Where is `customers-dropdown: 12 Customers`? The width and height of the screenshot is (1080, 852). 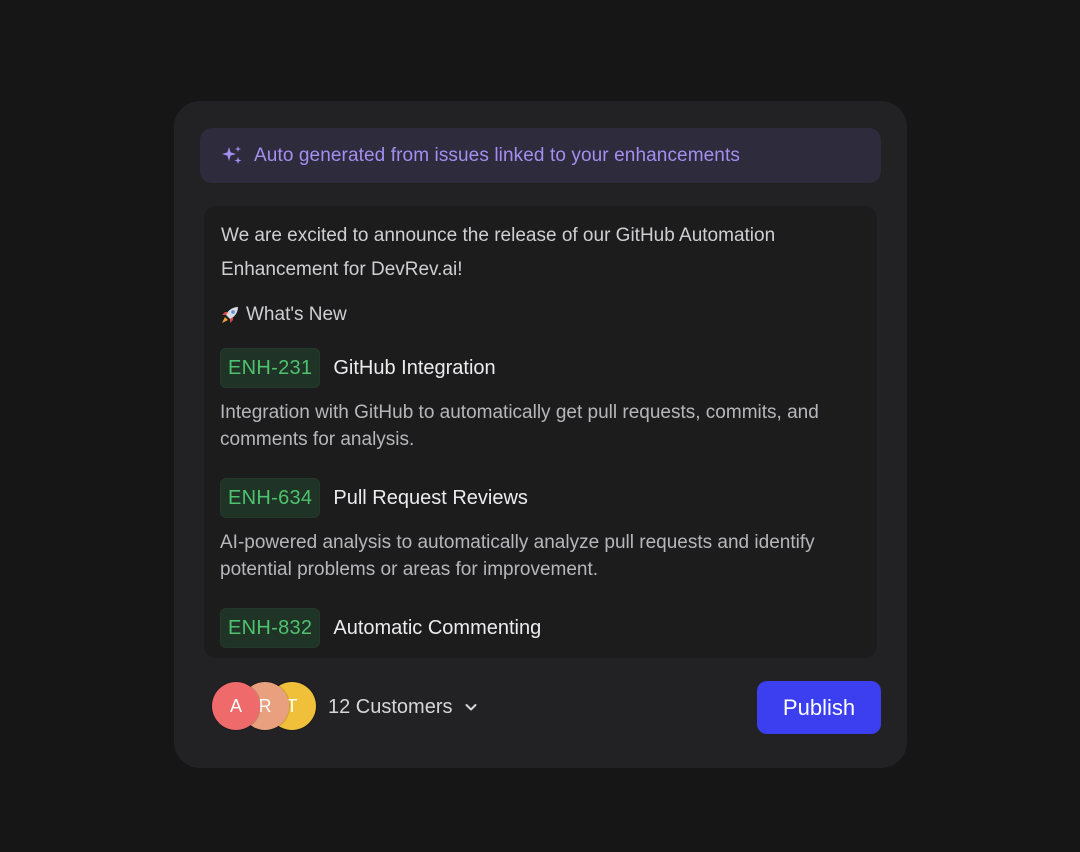
customers-dropdown: 12 Customers is located at coordinates (403, 707).